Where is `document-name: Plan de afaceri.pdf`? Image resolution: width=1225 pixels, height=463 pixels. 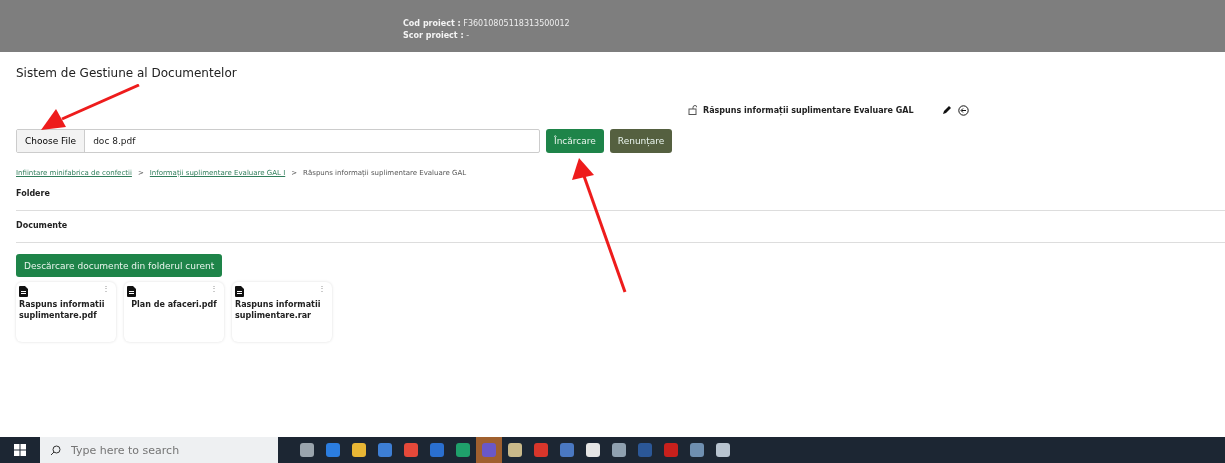
document-name: Plan de afaceri.pdf is located at coordinates (174, 304).